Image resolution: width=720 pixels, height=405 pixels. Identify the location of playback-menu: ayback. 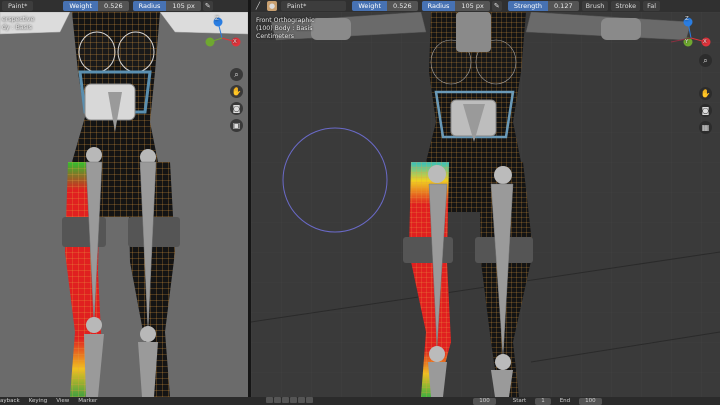
(10, 401).